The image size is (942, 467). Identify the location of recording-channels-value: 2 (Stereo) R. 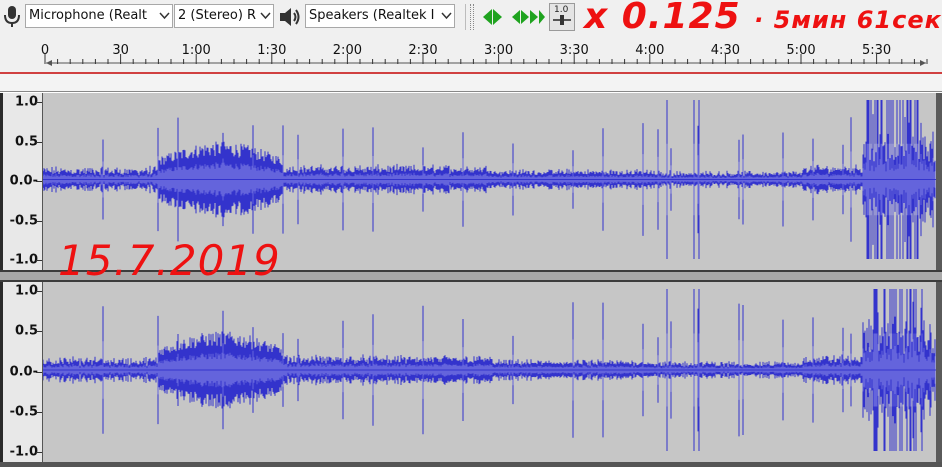
(217, 15).